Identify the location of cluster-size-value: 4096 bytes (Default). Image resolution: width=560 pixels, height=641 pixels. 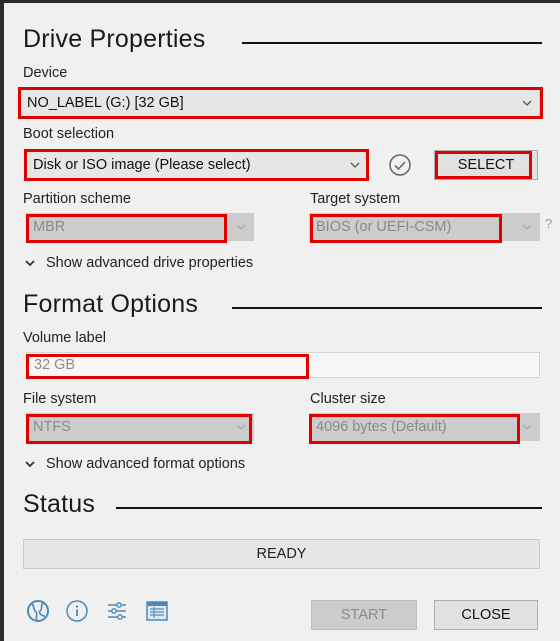
(381, 427).